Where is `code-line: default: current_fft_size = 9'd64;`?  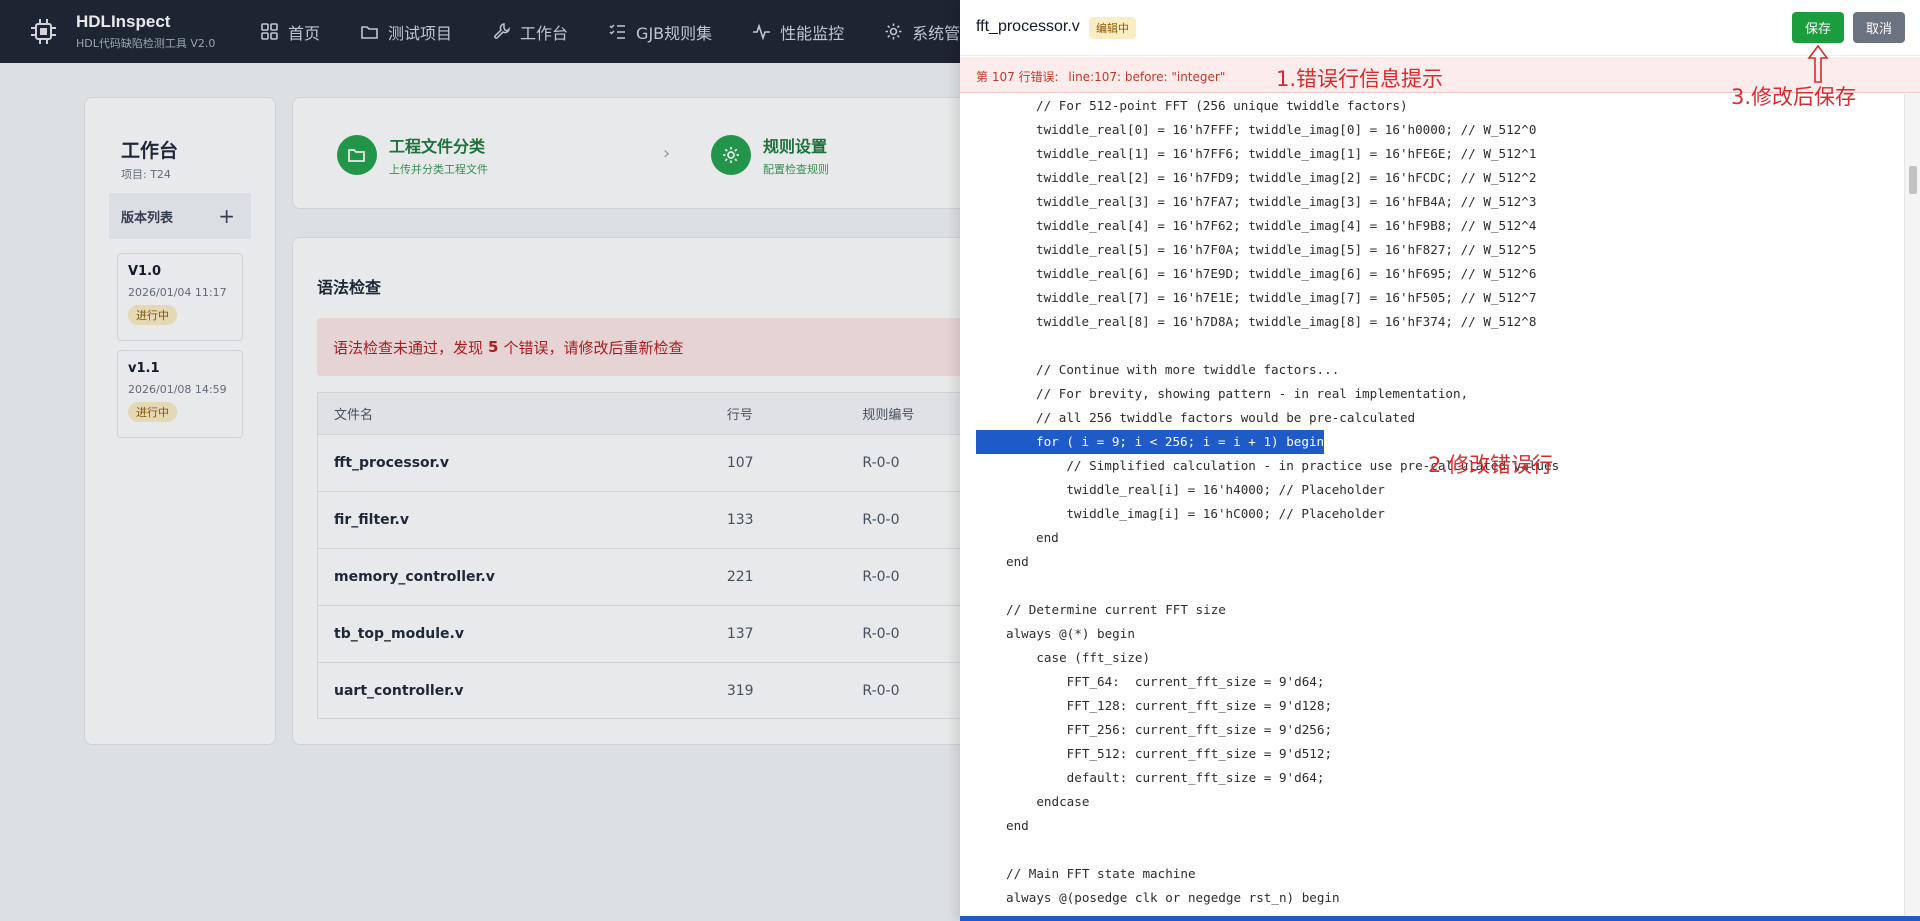
code-line: default: current_fft_size = 9'd64; is located at coordinates (1165, 778).